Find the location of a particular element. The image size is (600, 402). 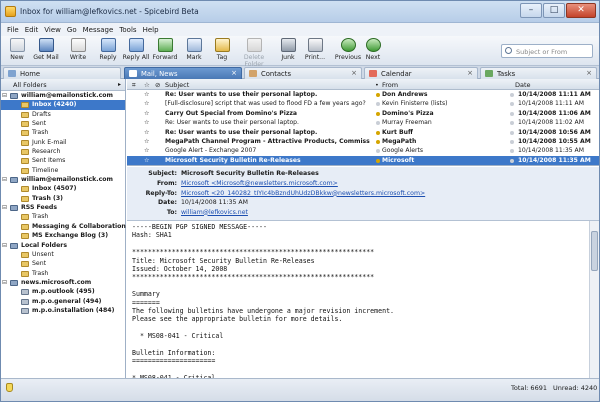

tab-contacts: Contacts × is located at coordinates (303, 73).